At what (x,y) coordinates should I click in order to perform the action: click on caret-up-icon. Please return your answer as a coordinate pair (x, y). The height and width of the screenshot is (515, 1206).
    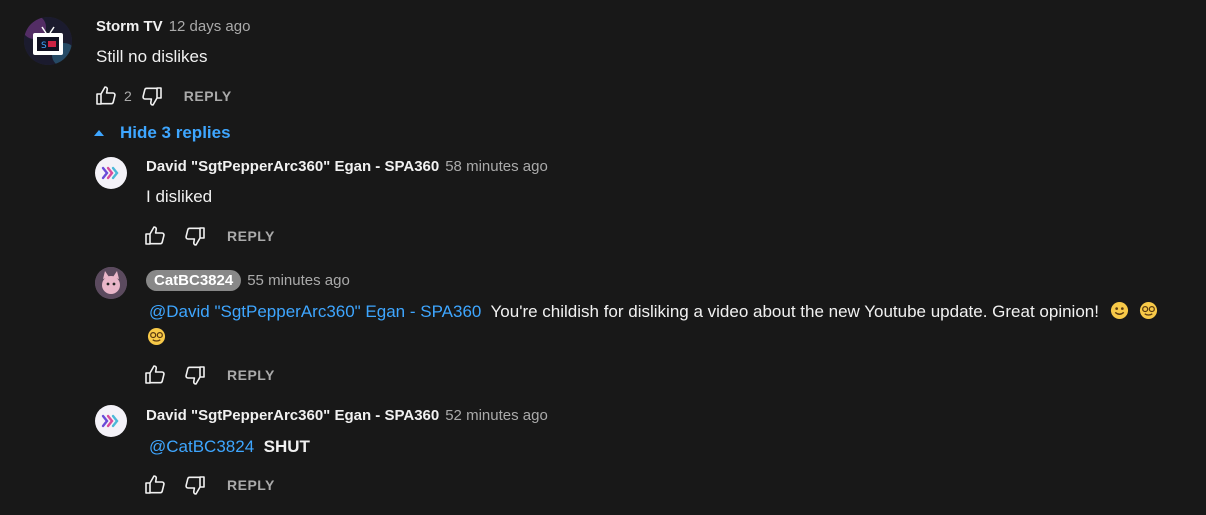
    Looking at the image, I should click on (99, 133).